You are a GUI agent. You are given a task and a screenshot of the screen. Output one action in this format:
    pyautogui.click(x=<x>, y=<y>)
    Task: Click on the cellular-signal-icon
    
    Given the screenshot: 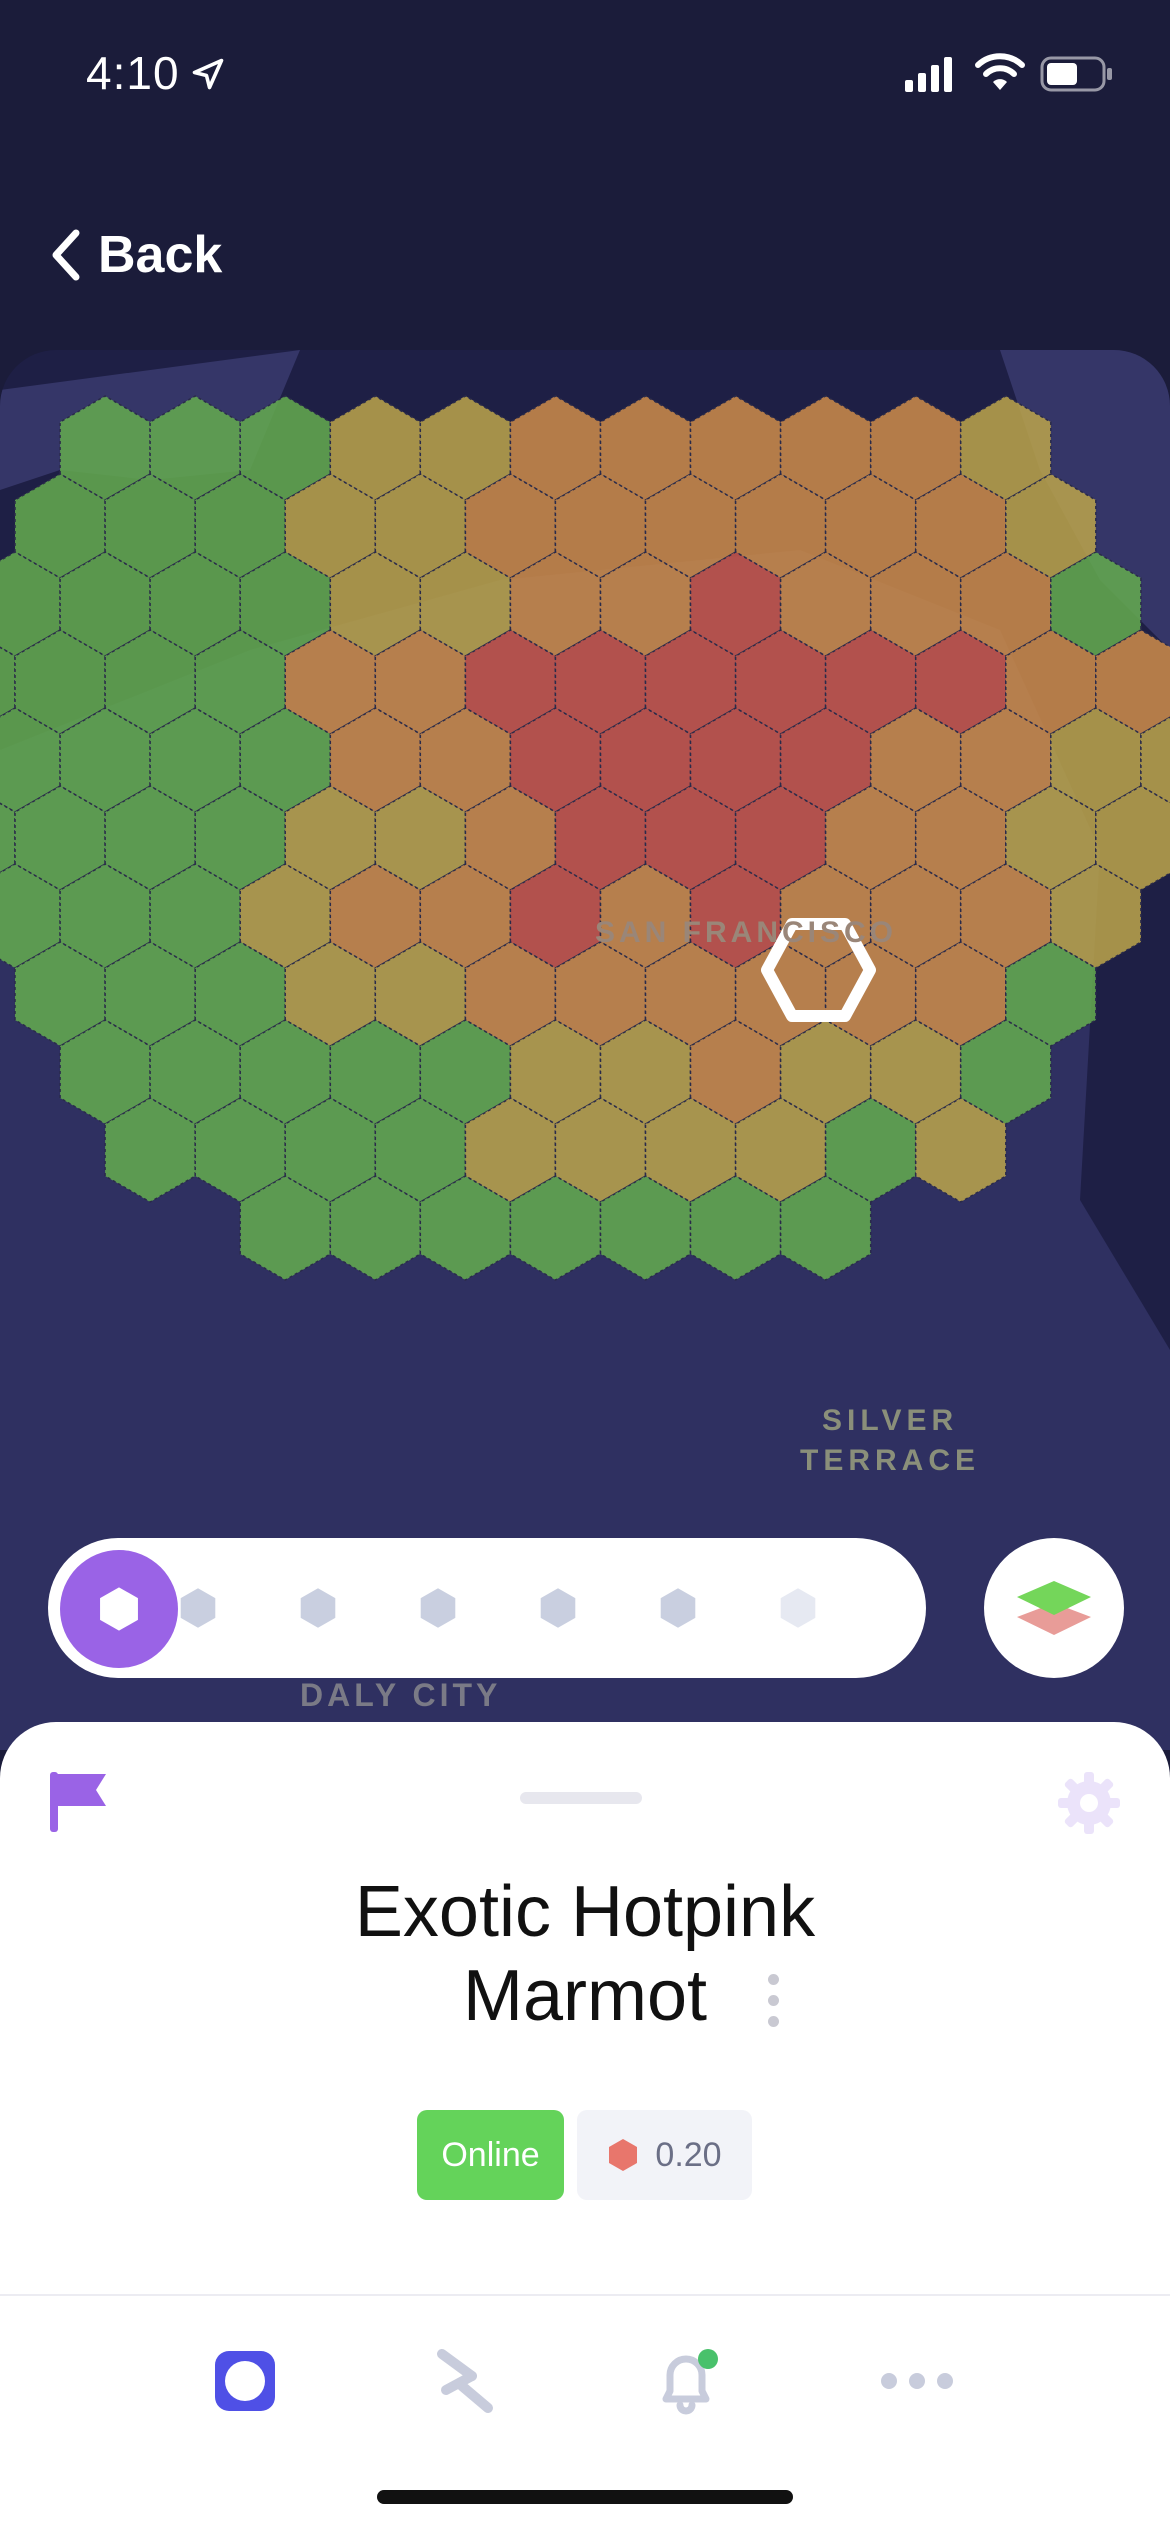 What is the action you would take?
    pyautogui.click(x=928, y=74)
    